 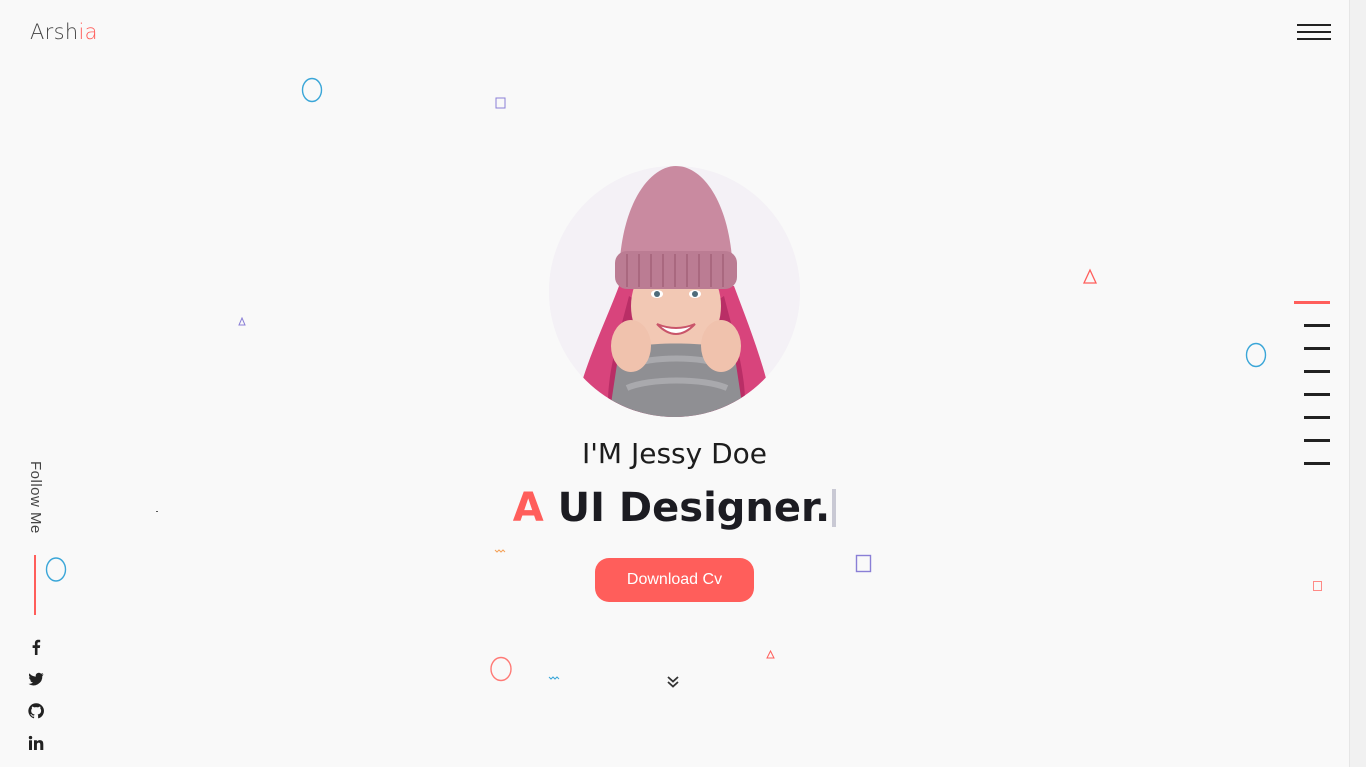 I want to click on page-scrollbar, so click(x=1357, y=383).